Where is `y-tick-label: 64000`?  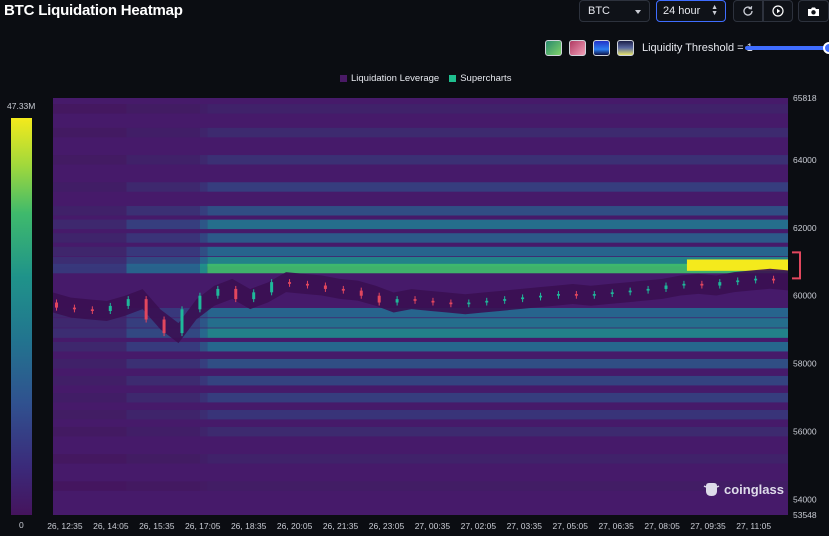 y-tick-label: 64000 is located at coordinates (805, 160).